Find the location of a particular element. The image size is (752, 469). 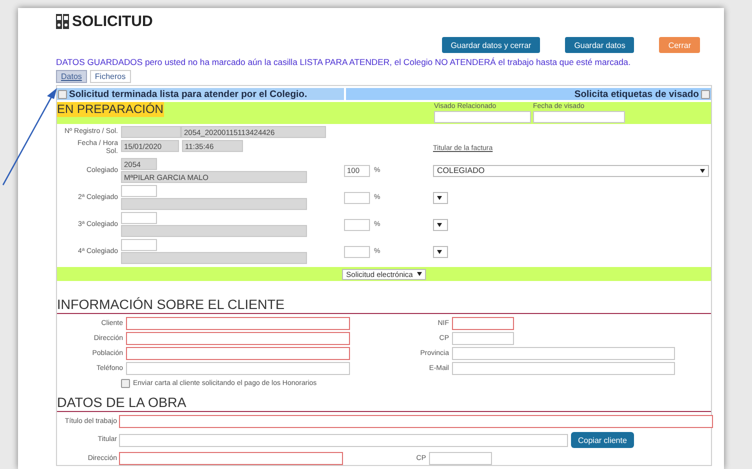

page-title: SOLICITUD is located at coordinates (112, 21).